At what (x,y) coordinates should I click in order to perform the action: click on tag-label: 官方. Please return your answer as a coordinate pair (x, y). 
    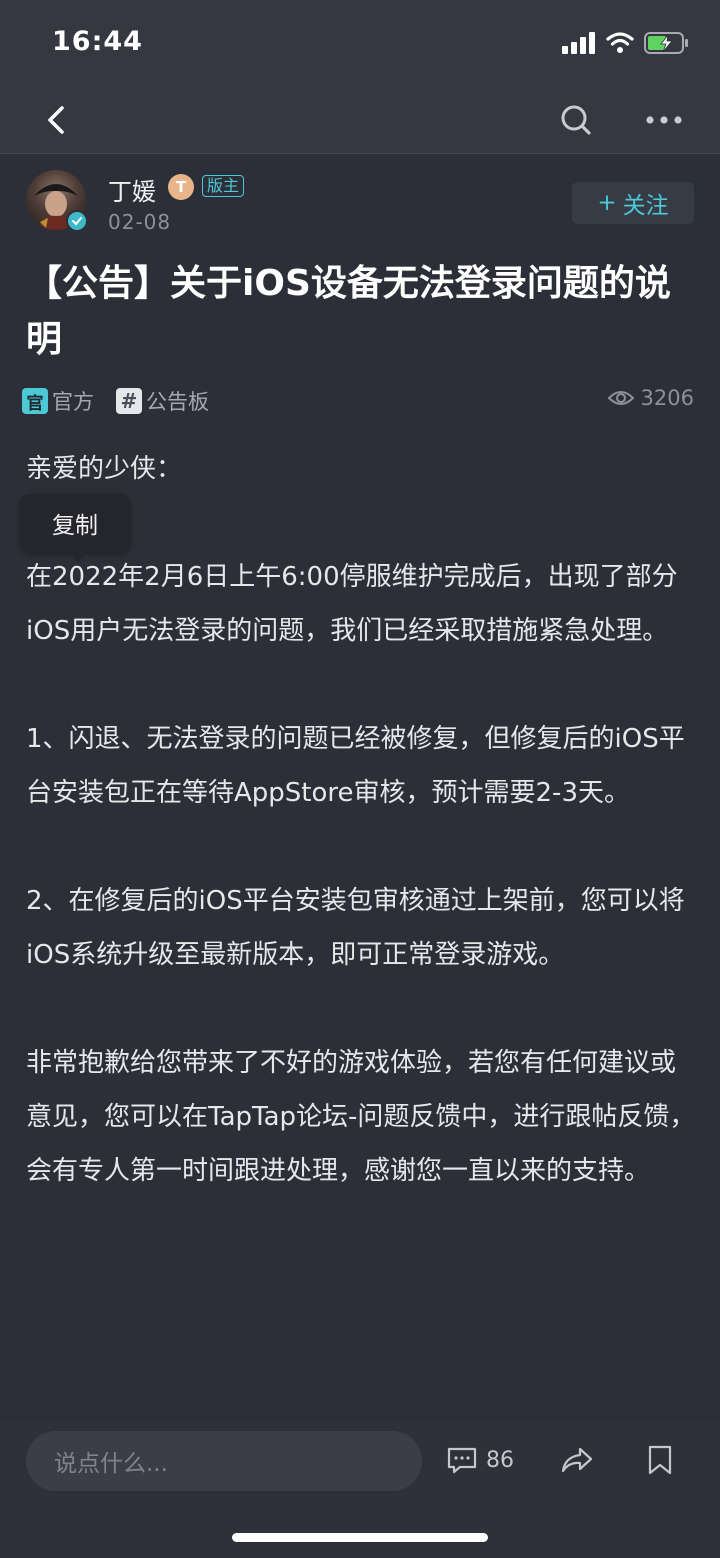
    Looking at the image, I should click on (73, 402).